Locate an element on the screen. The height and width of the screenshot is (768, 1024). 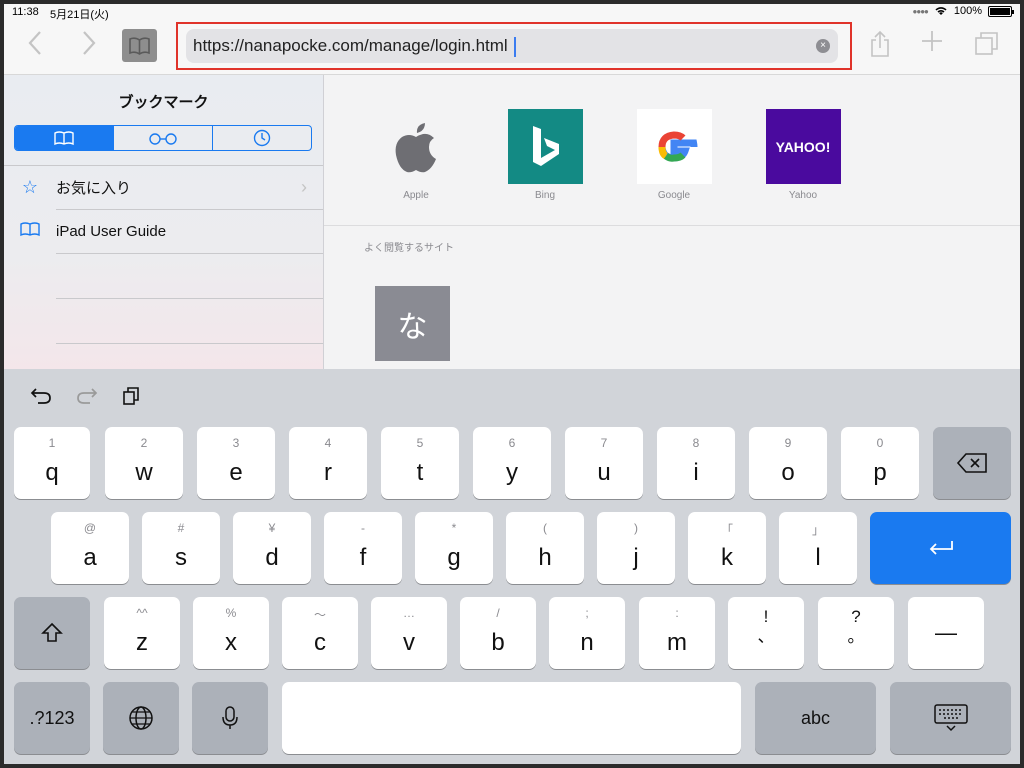
clear-icon: × is located at coordinates (823, 46).